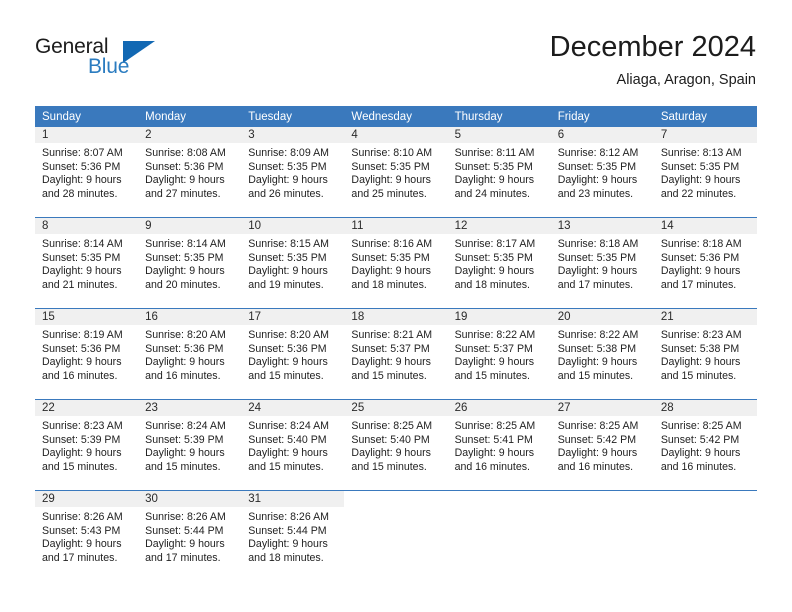 The image size is (792, 612). What do you see at coordinates (701, 335) in the screenshot?
I see `sunrise-text: Sunrise: 8:23 AM` at bounding box center [701, 335].